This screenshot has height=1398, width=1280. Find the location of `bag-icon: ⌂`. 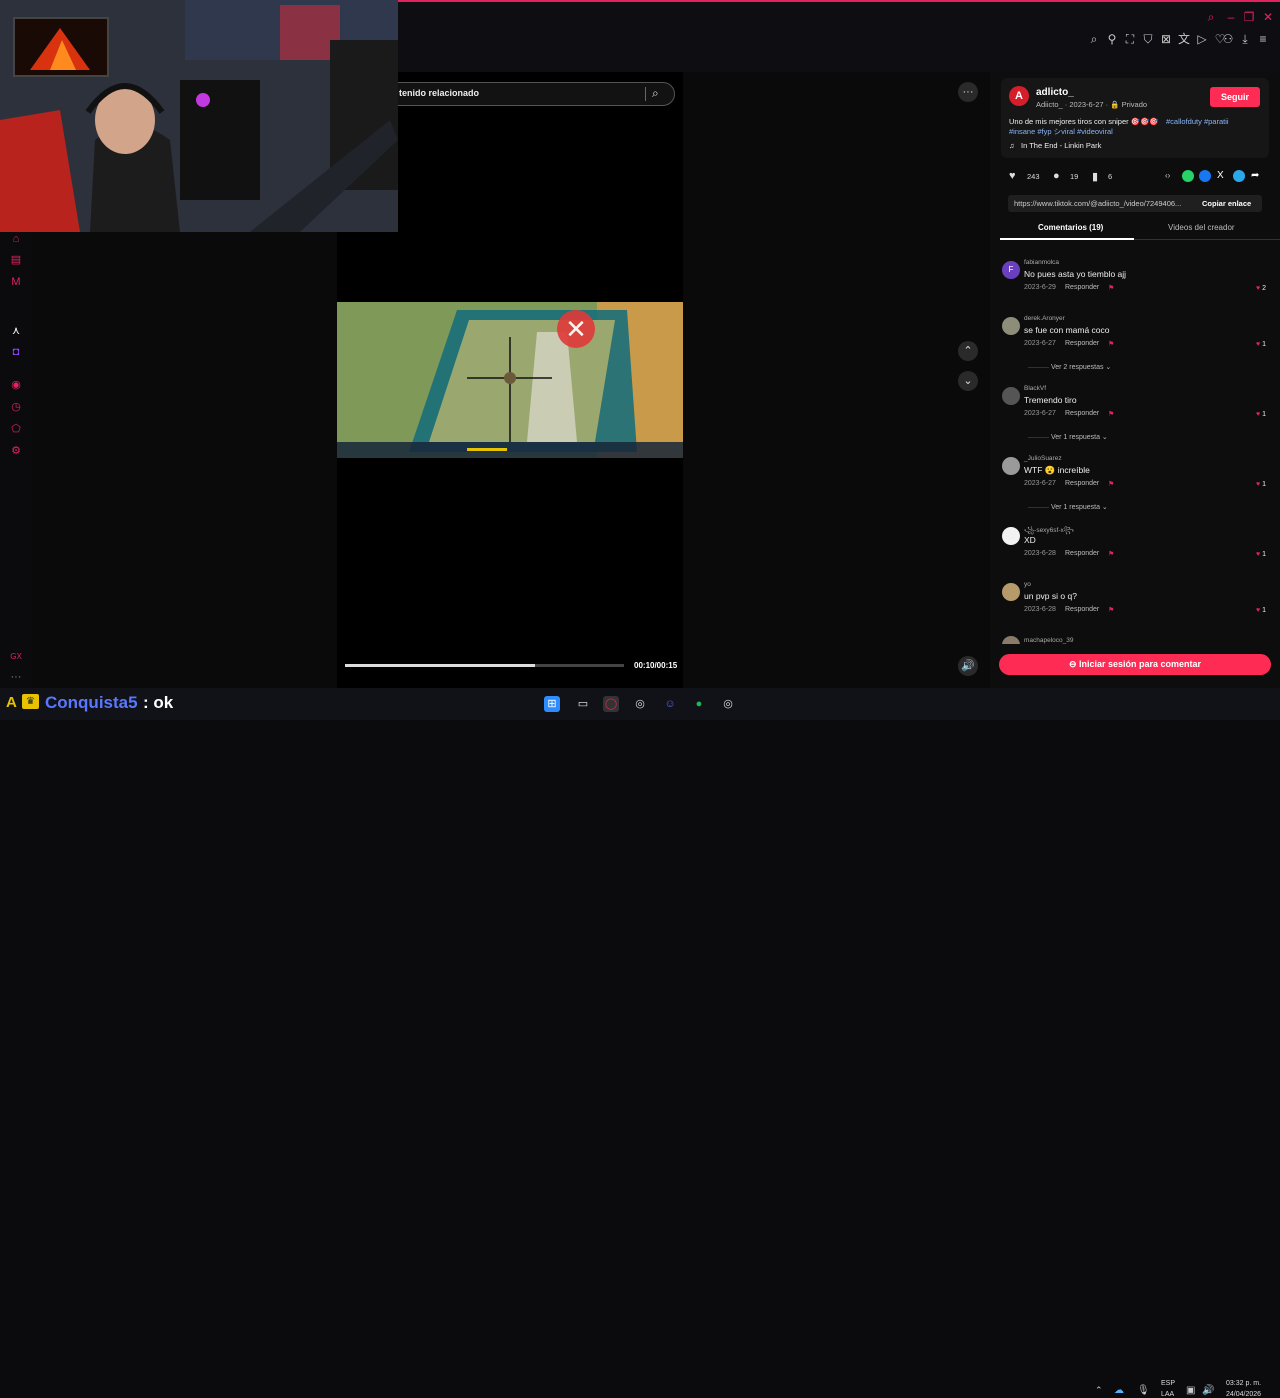

bag-icon: ⌂ is located at coordinates (16, 239).